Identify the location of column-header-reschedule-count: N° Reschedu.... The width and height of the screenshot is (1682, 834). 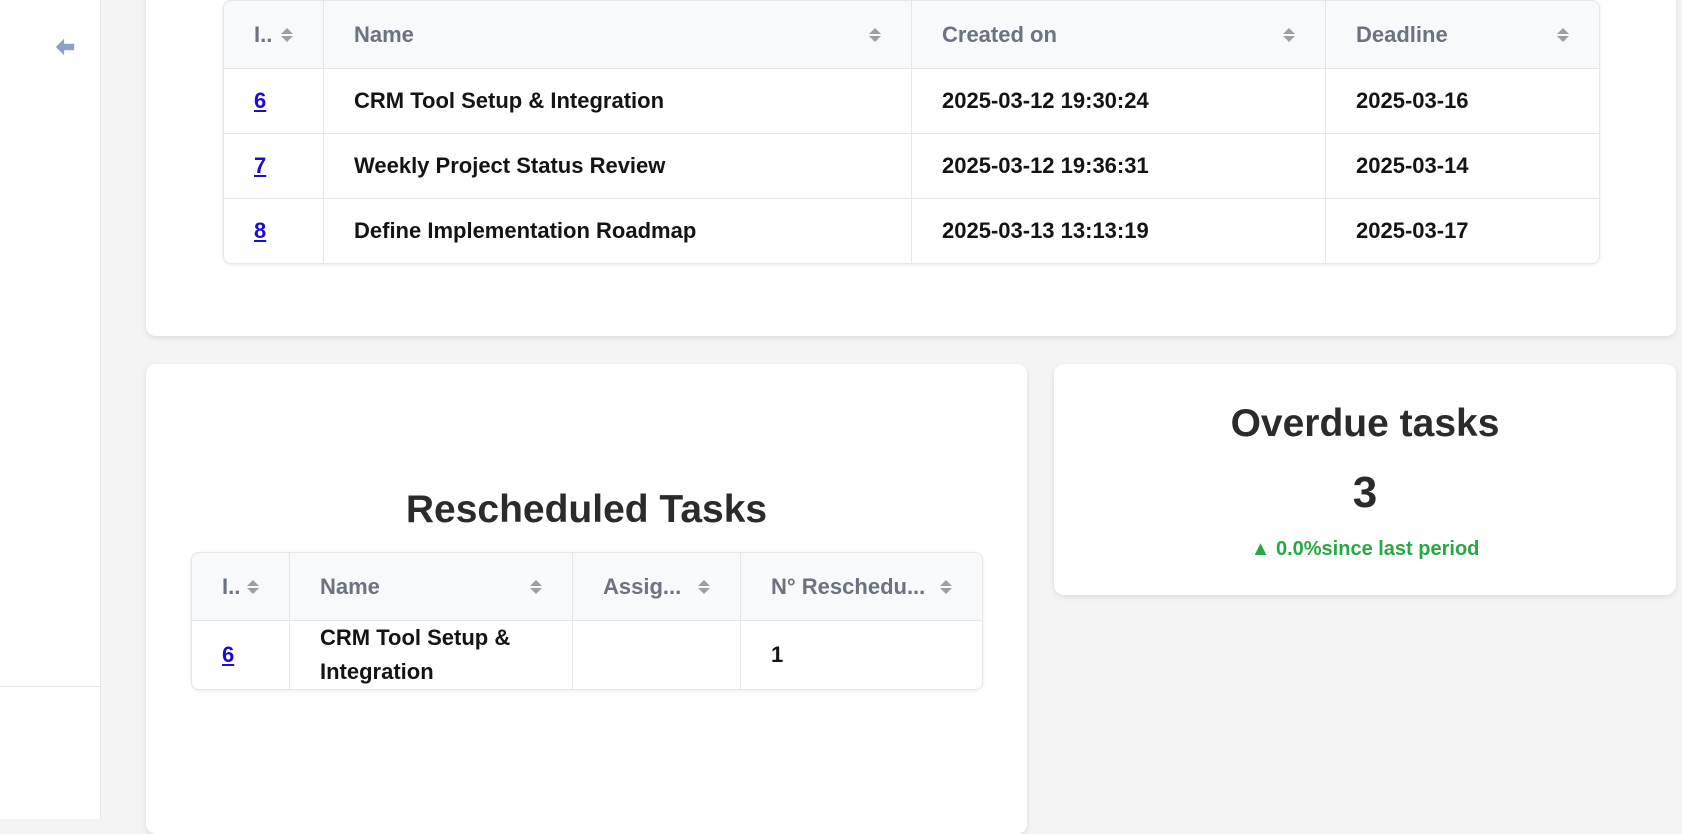
(861, 587).